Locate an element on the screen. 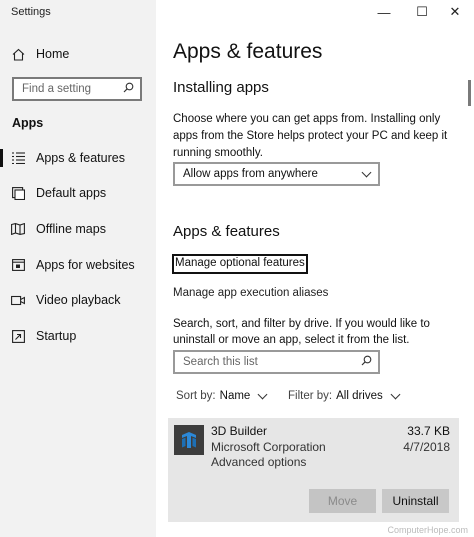  find-setting-search is located at coordinates (77, 89).